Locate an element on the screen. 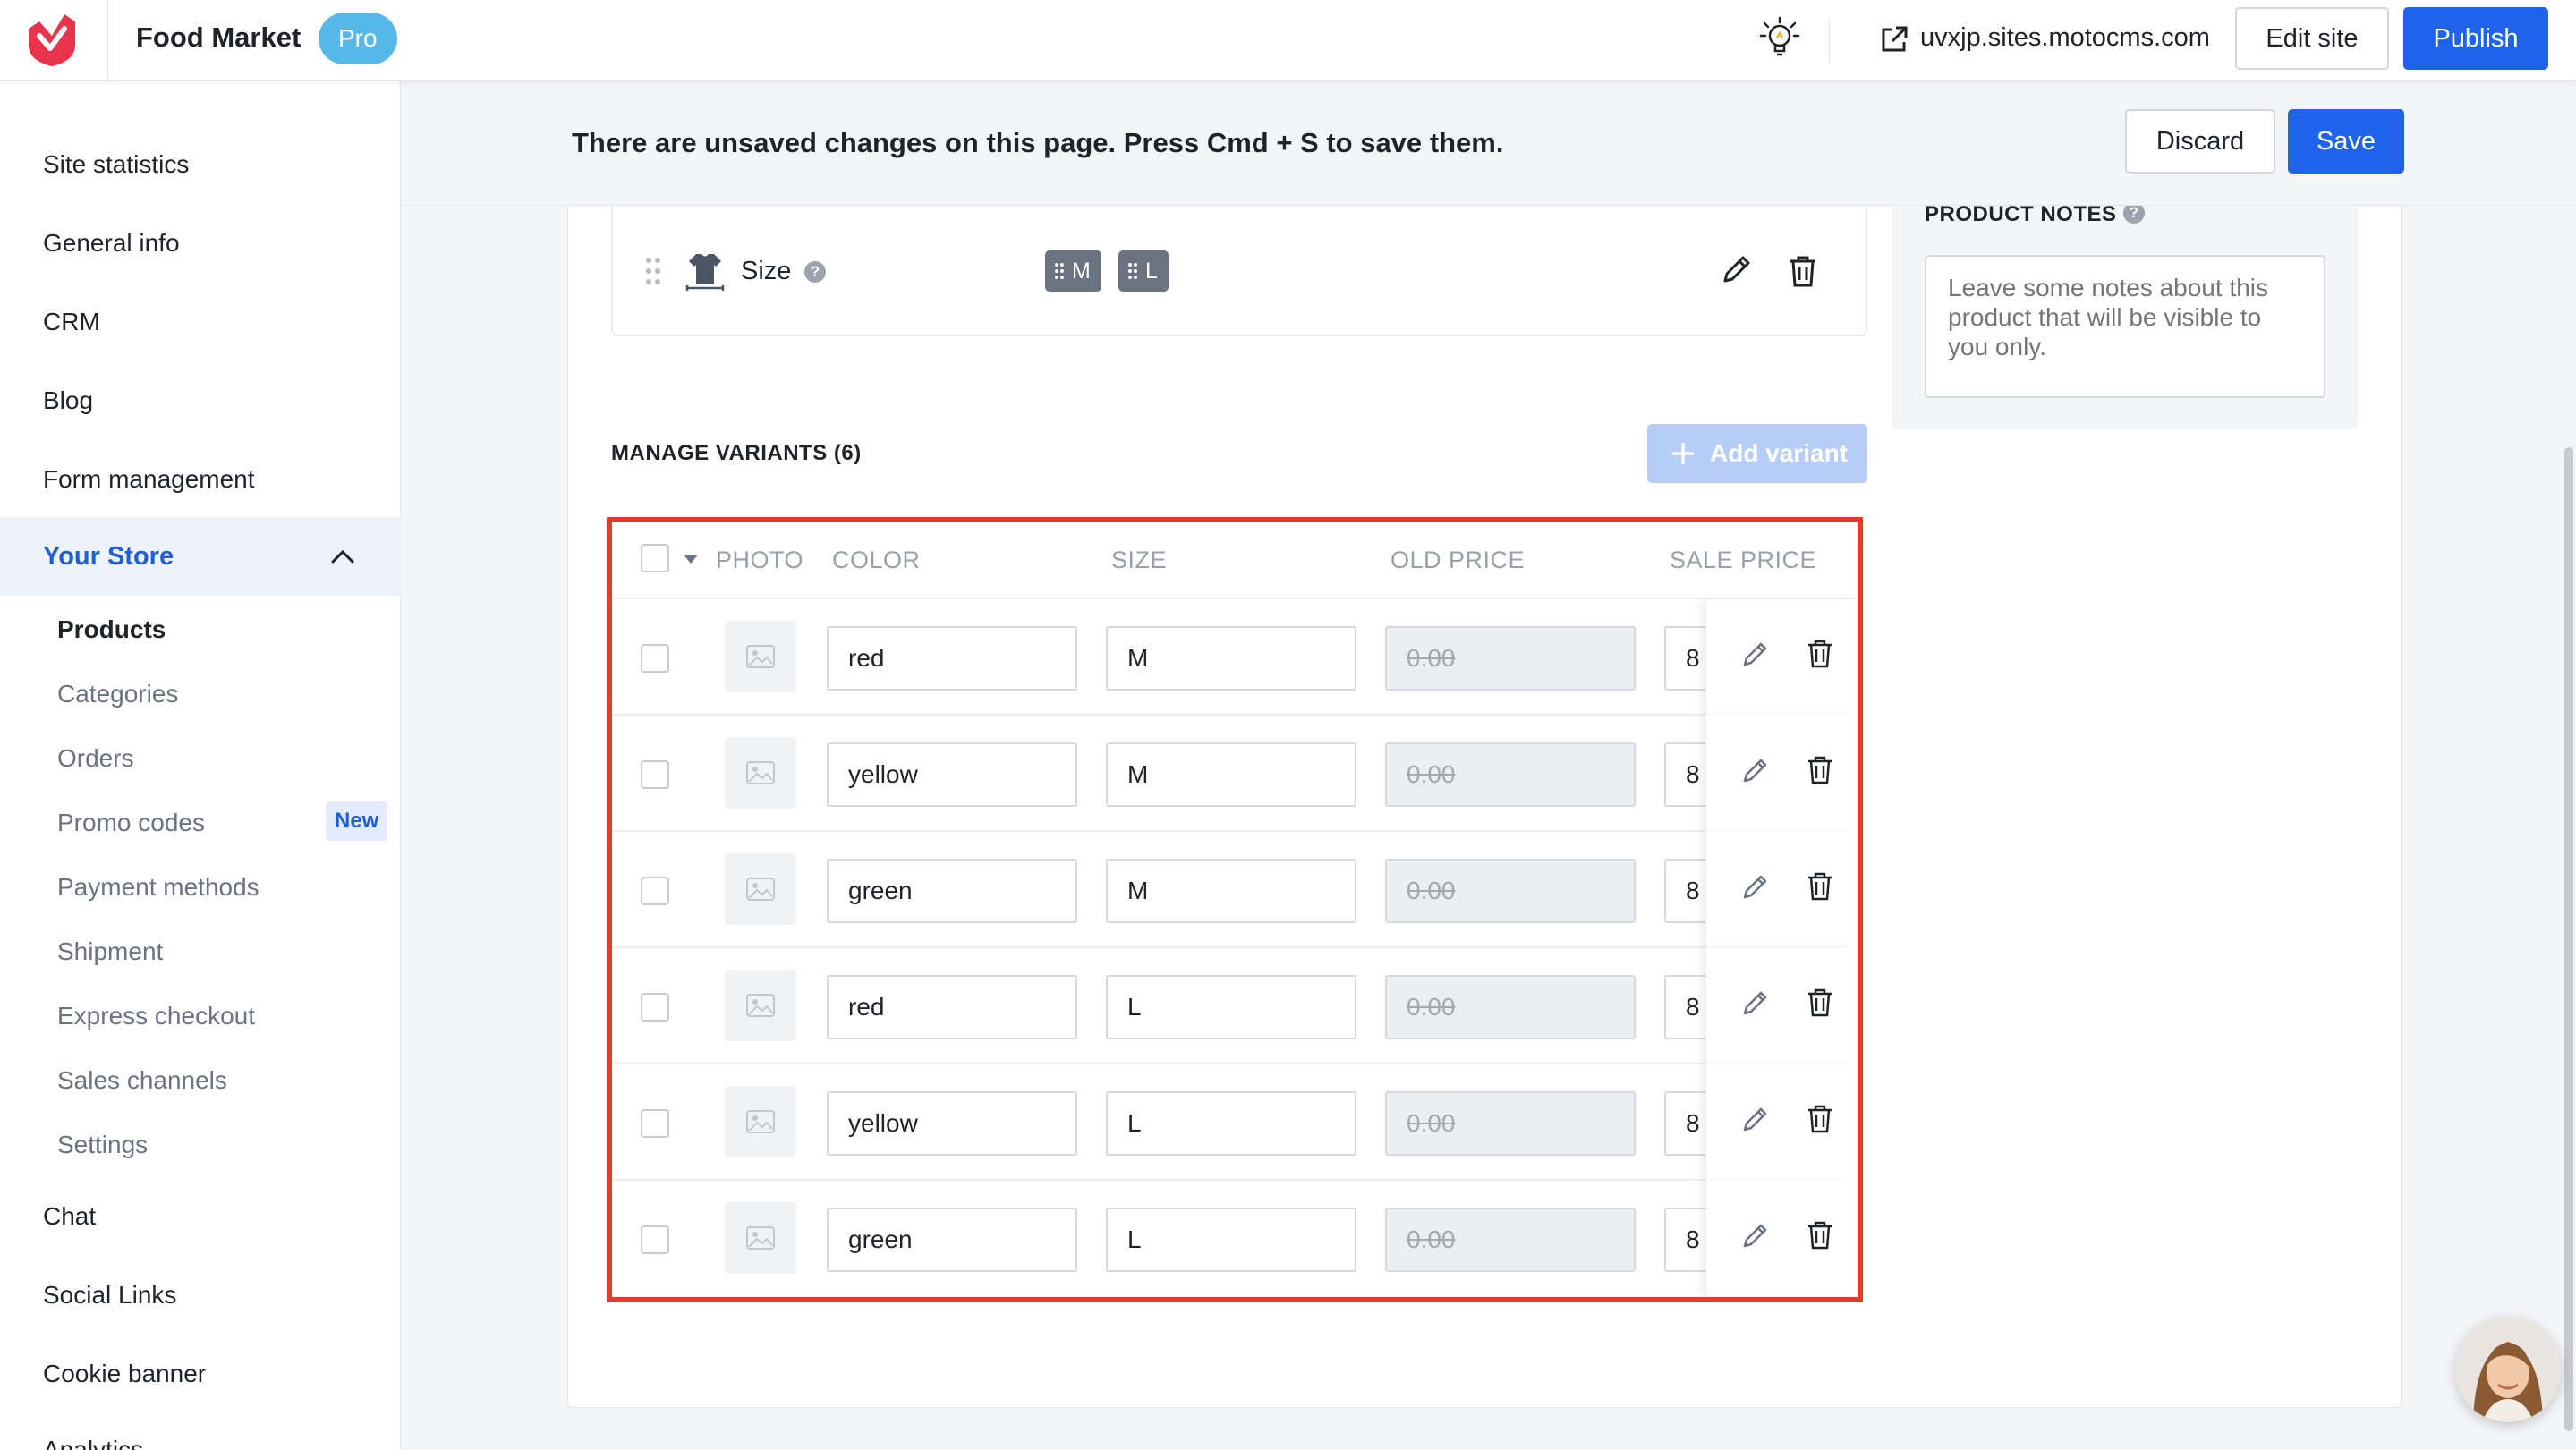  edit-option-pencil-icon is located at coordinates (1737, 269).